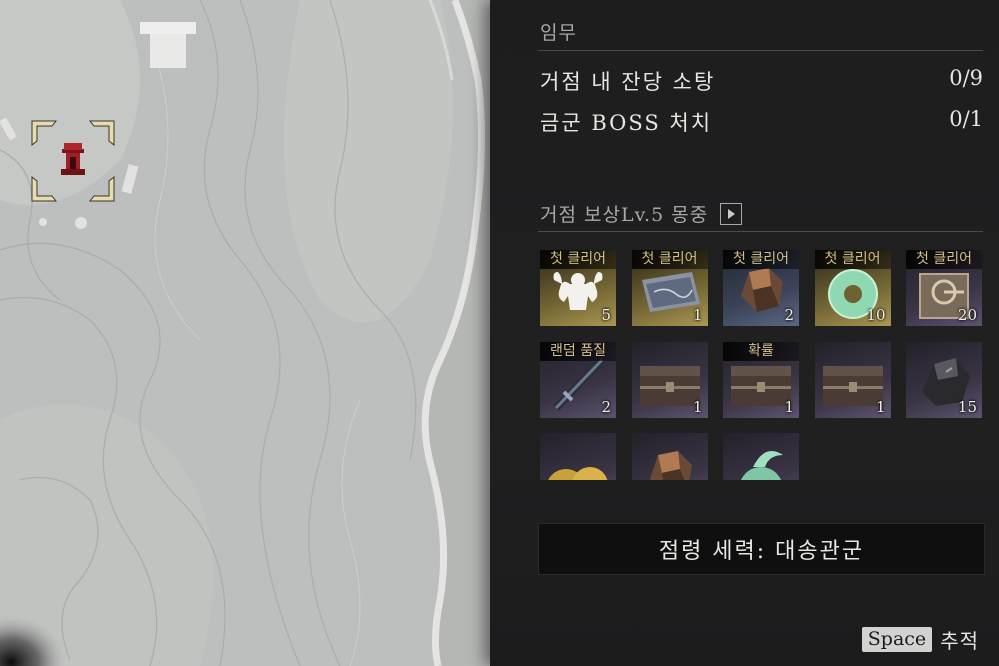  What do you see at coordinates (761, 465) in the screenshot?
I see `jade-pendant-icon` at bounding box center [761, 465].